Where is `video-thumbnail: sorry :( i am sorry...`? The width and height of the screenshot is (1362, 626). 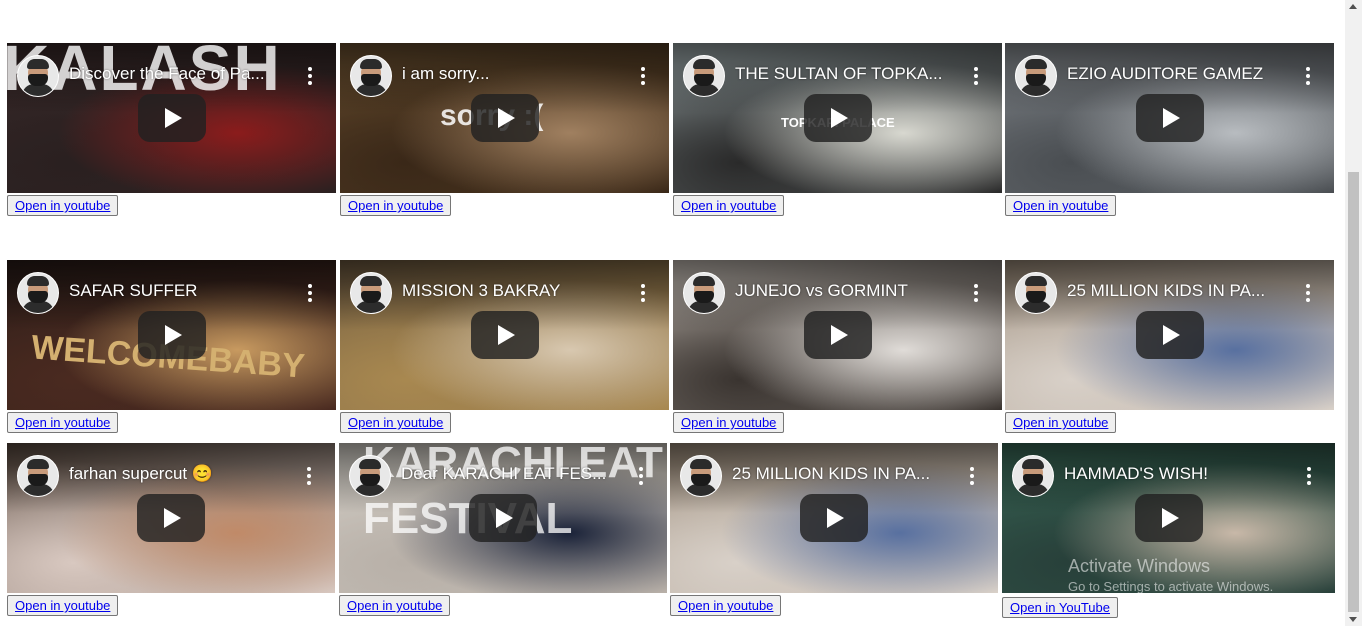 video-thumbnail: sorry :( i am sorry... is located at coordinates (504, 118).